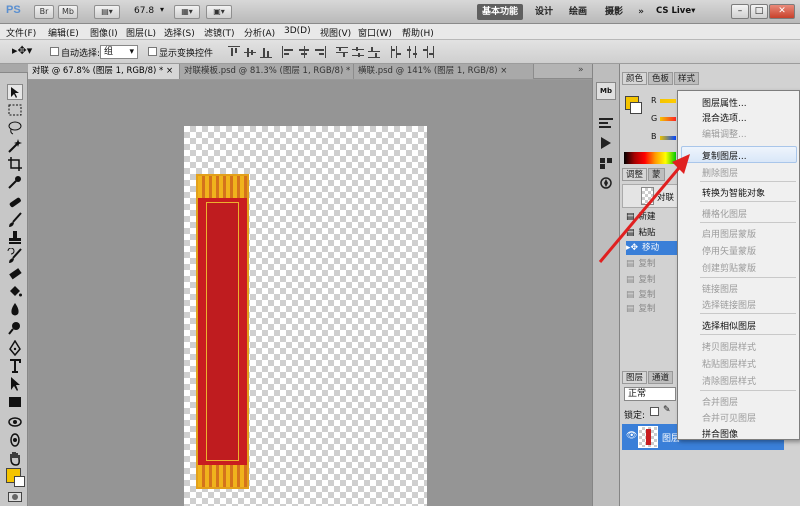 The height and width of the screenshot is (506, 800). I want to click on history-brush-tool-icon, so click(15, 255).